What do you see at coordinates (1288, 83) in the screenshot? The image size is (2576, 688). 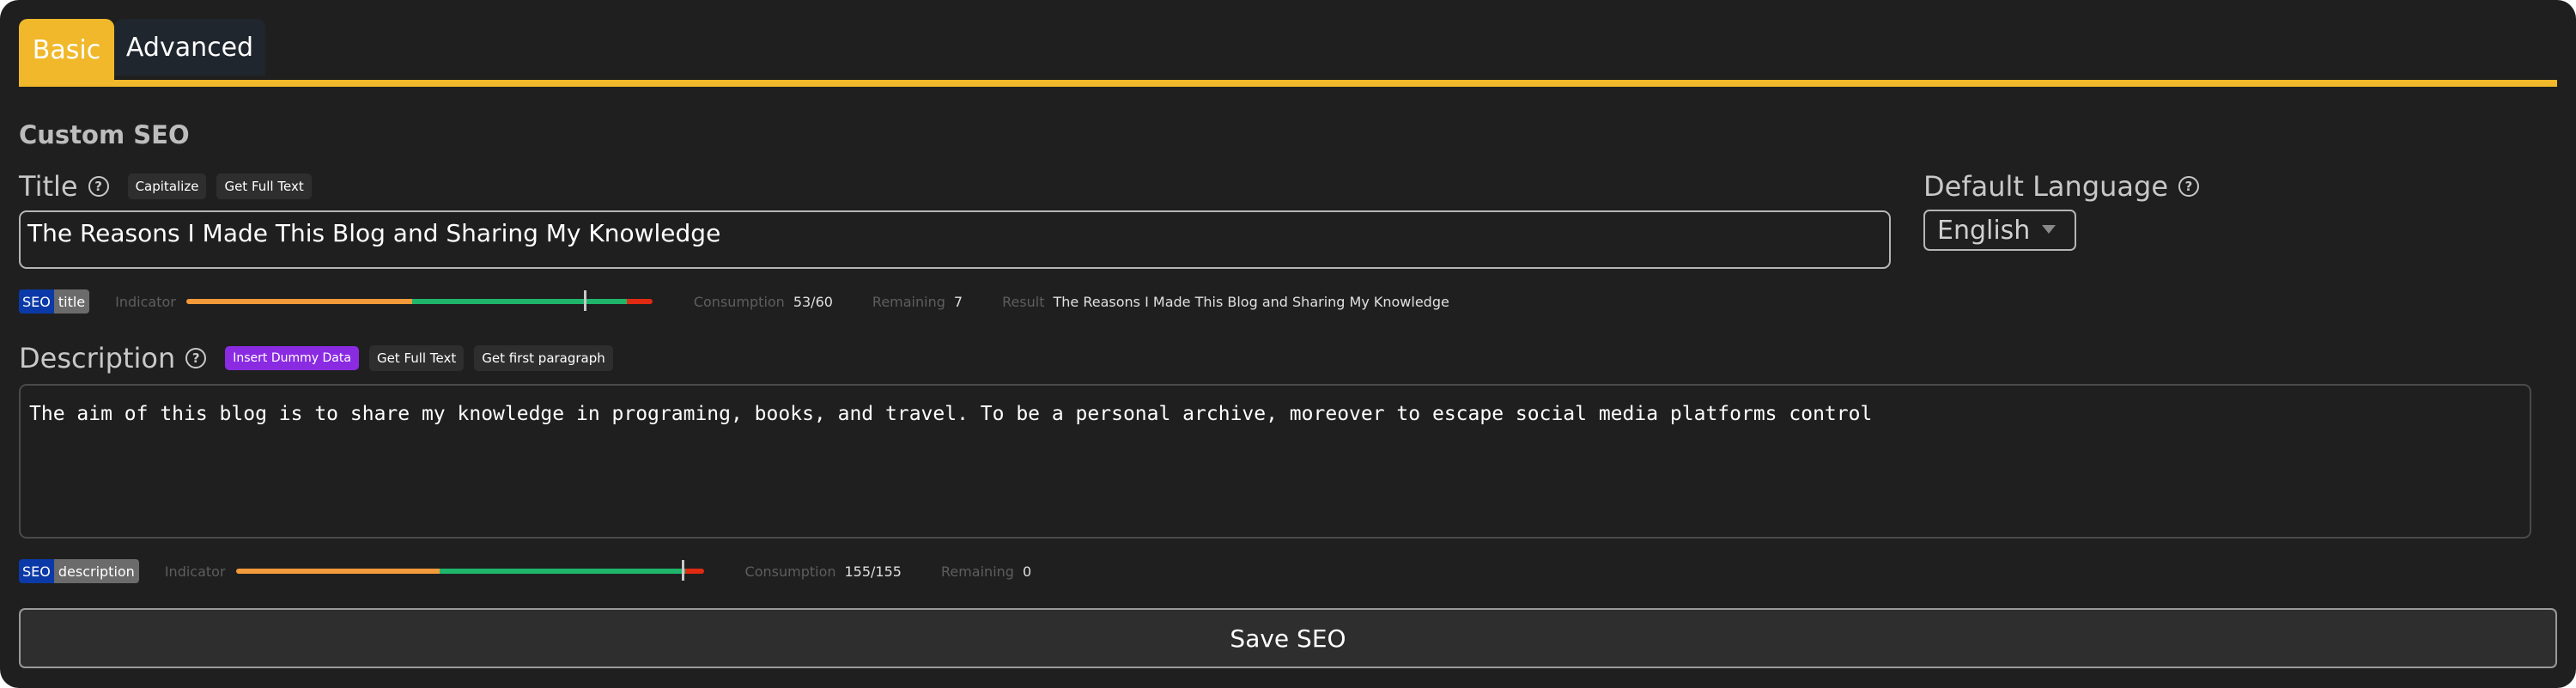 I see `tab-underline` at bounding box center [1288, 83].